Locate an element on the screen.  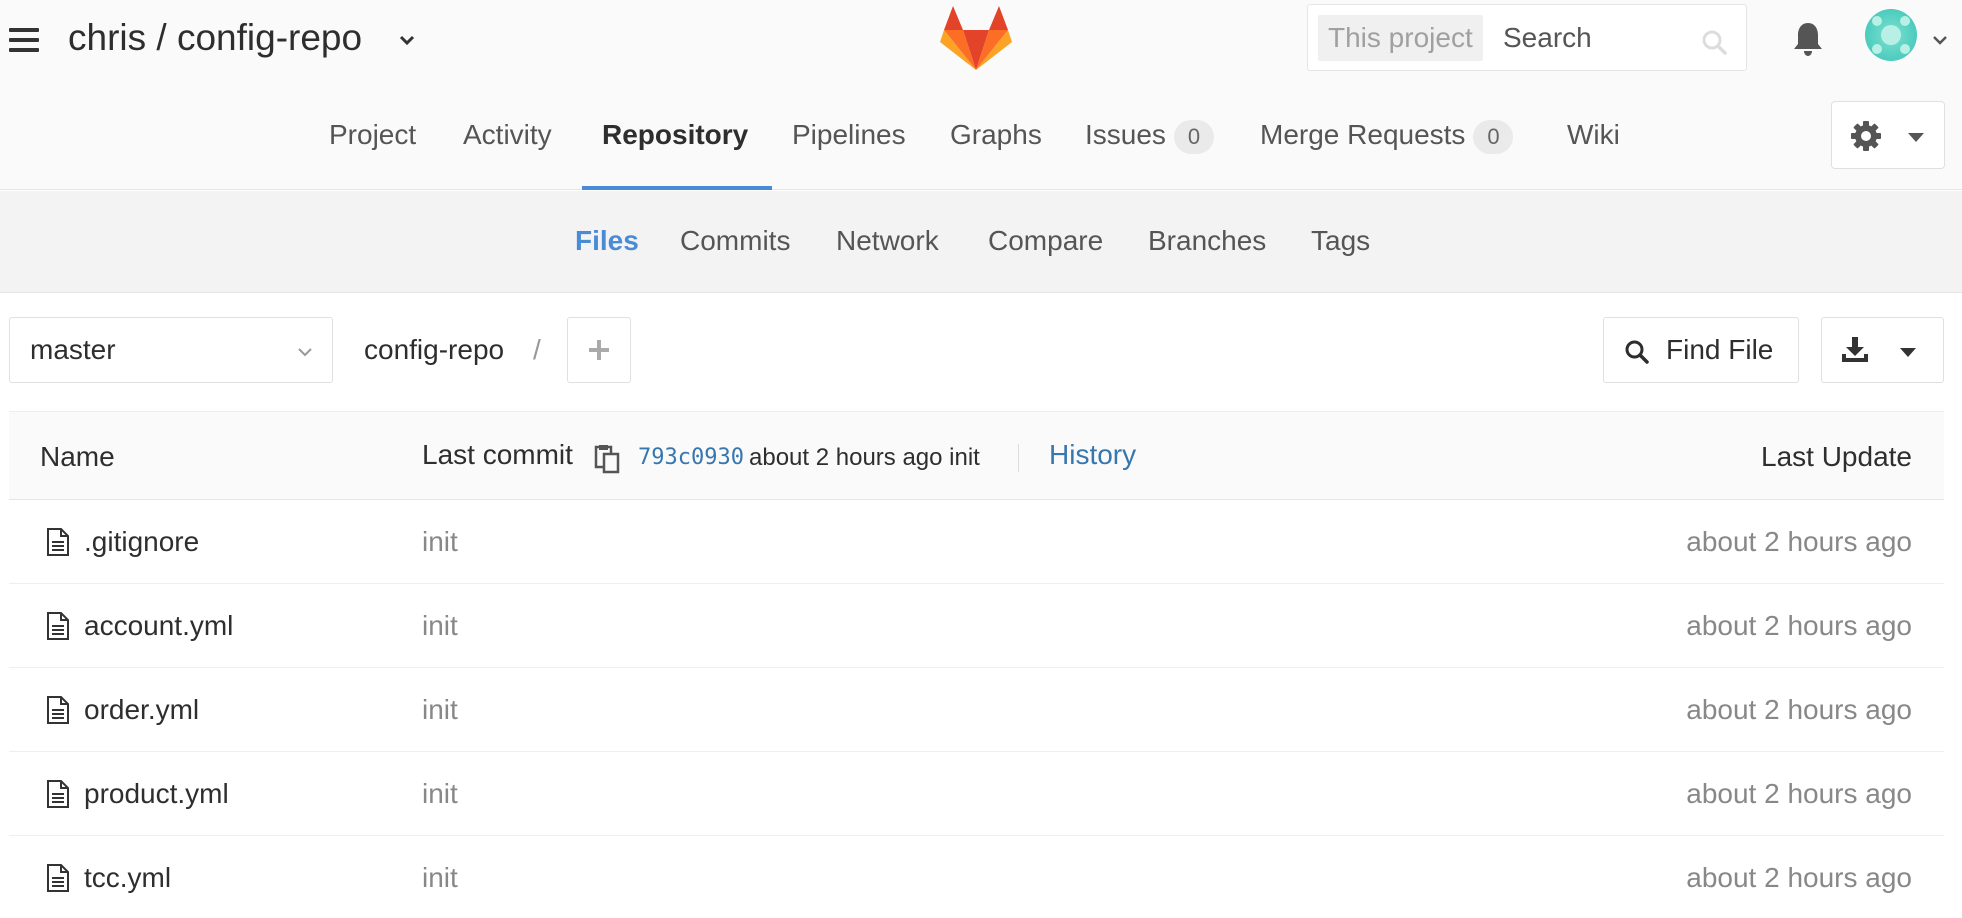
download-icon is located at coordinates (1855, 349).